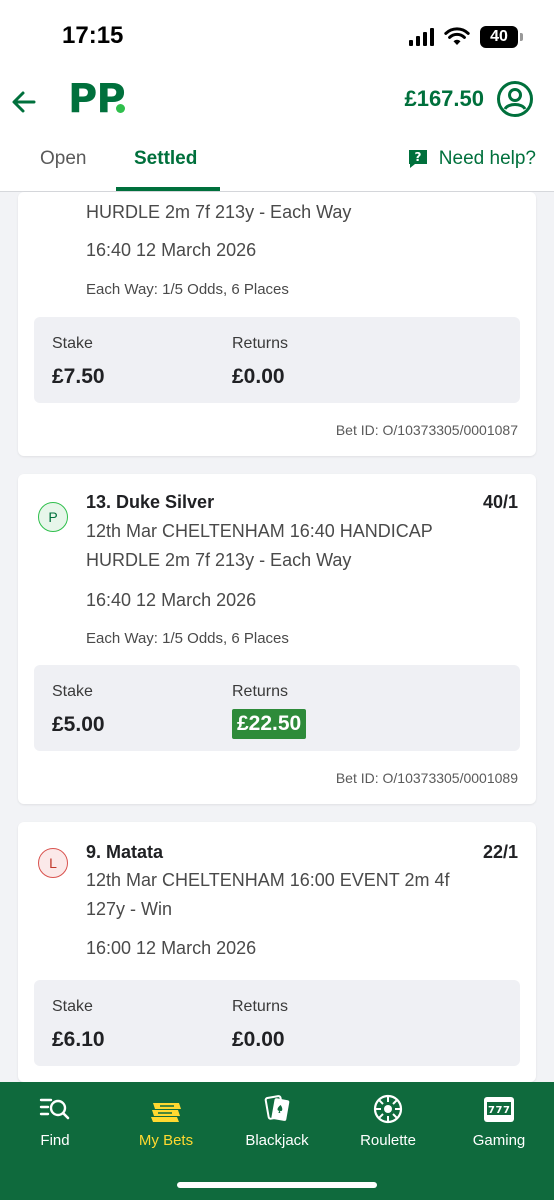  What do you see at coordinates (55, 1140) in the screenshot?
I see `nav-find-label: Find` at bounding box center [55, 1140].